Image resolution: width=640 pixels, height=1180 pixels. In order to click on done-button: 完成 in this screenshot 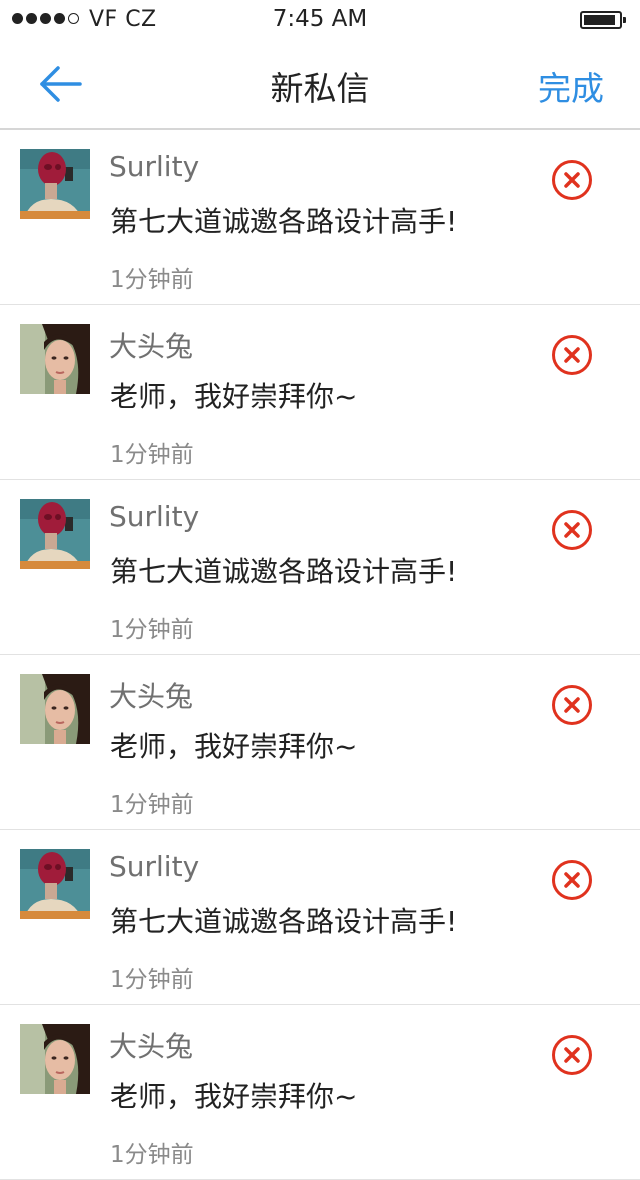, I will do `click(571, 86)`.